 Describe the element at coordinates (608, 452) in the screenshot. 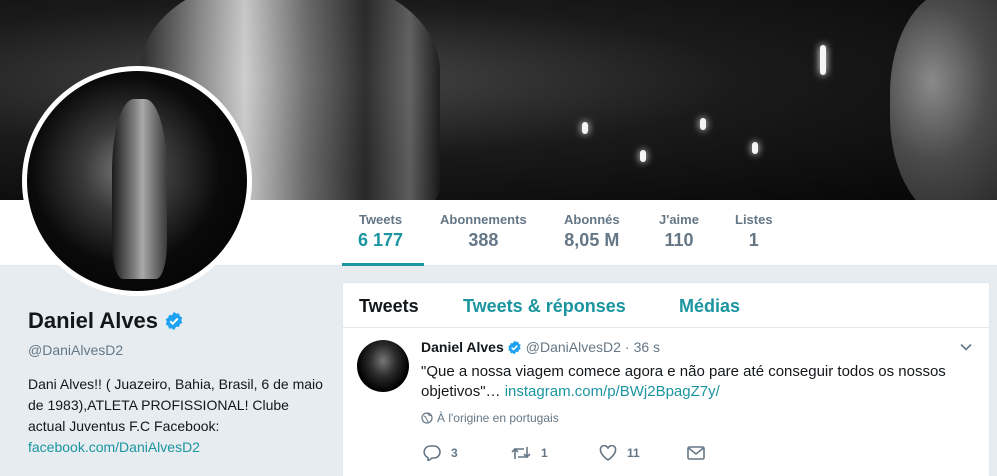

I see `like-icon` at that location.